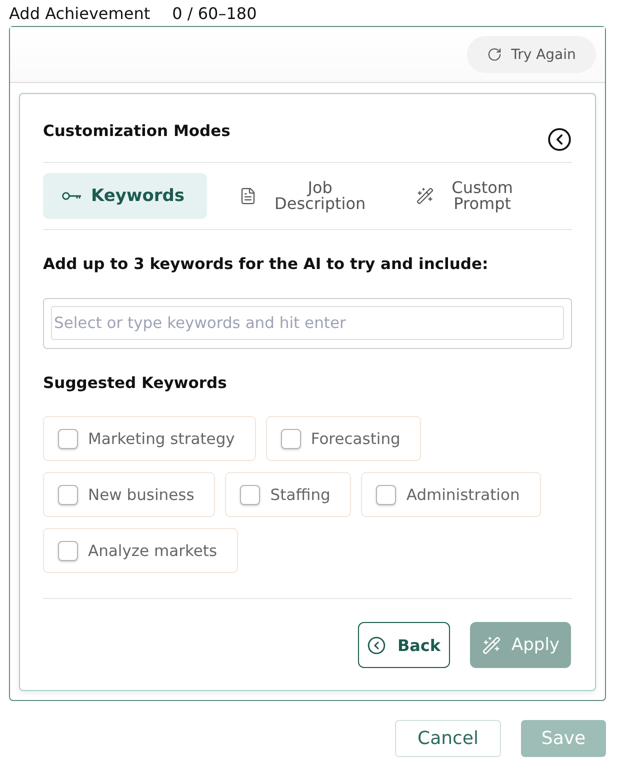  I want to click on form-title: Add Achievement, so click(79, 13).